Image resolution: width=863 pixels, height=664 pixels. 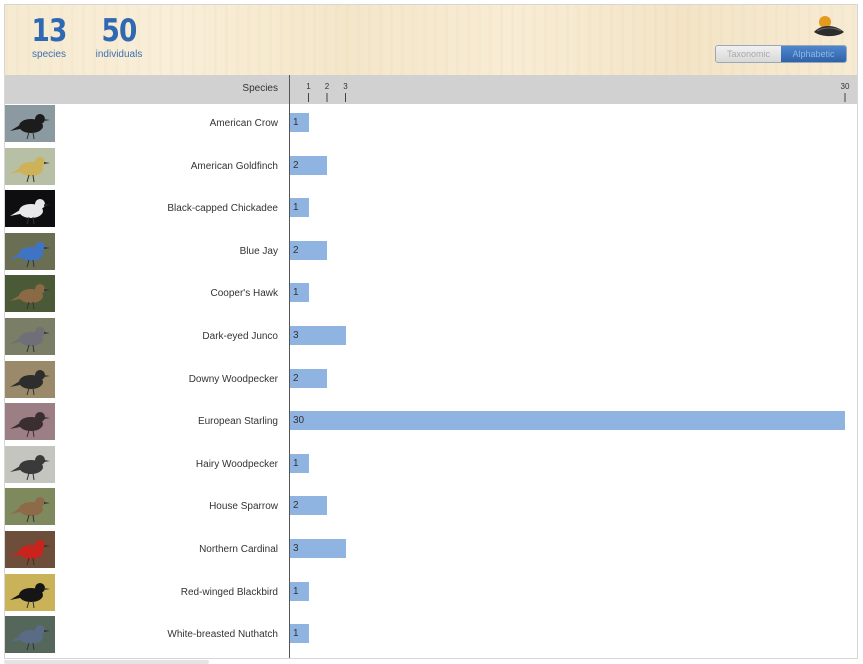 What do you see at coordinates (431, 381) in the screenshot?
I see `species-row: Downy Woodpecker 2` at bounding box center [431, 381].